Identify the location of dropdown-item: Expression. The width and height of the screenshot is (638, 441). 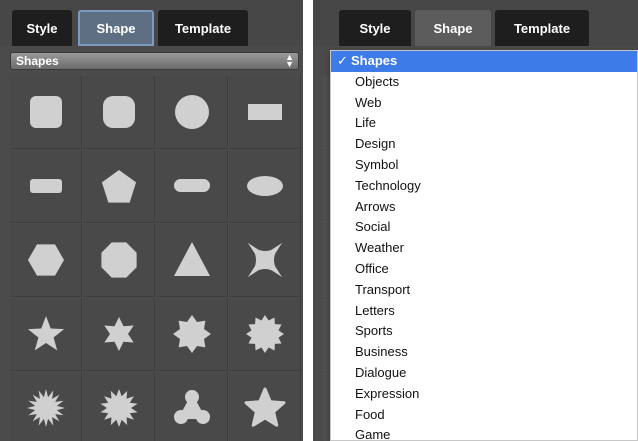
(484, 394).